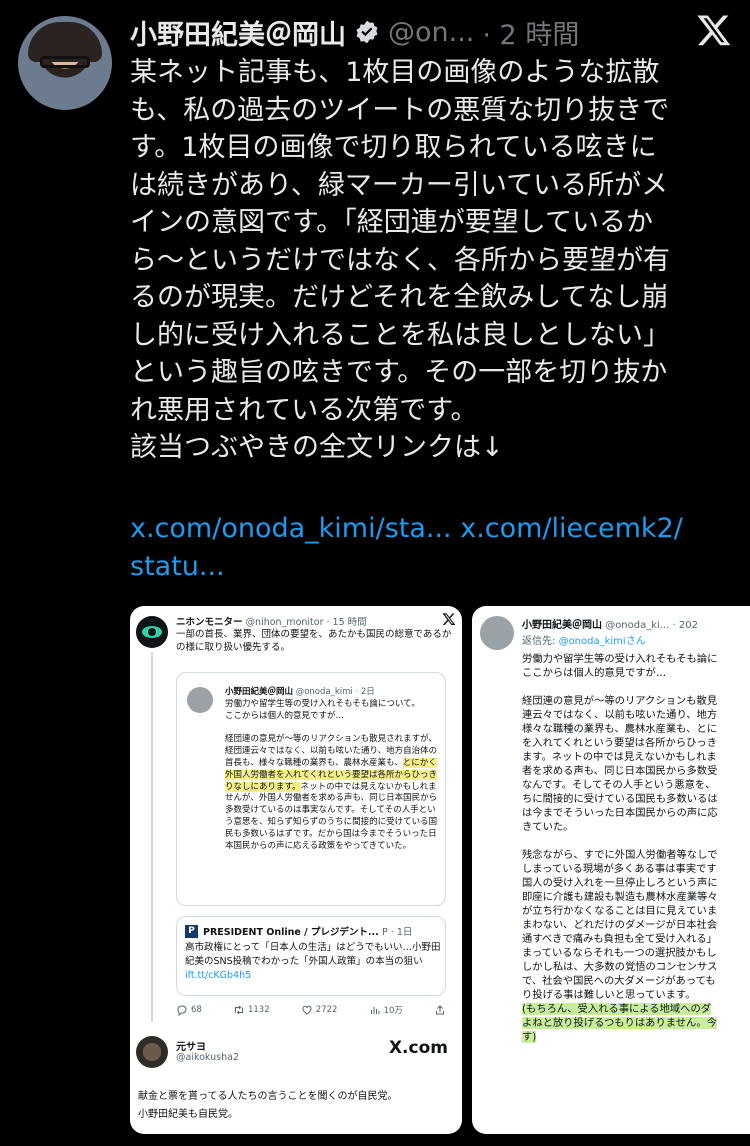 This screenshot has height=1146, width=750. I want to click on tweet-header: 小野田紀美＠岡山 @on... · 2 時間, so click(354, 32).